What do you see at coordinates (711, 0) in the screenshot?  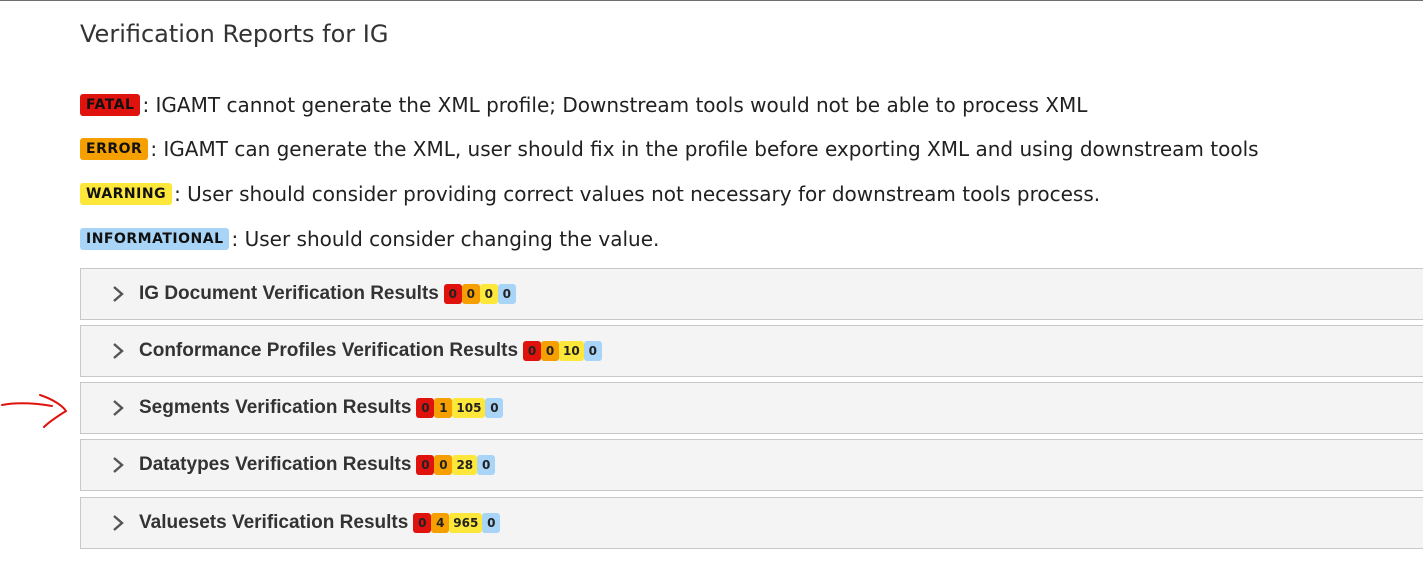 I see `top-divider` at bounding box center [711, 0].